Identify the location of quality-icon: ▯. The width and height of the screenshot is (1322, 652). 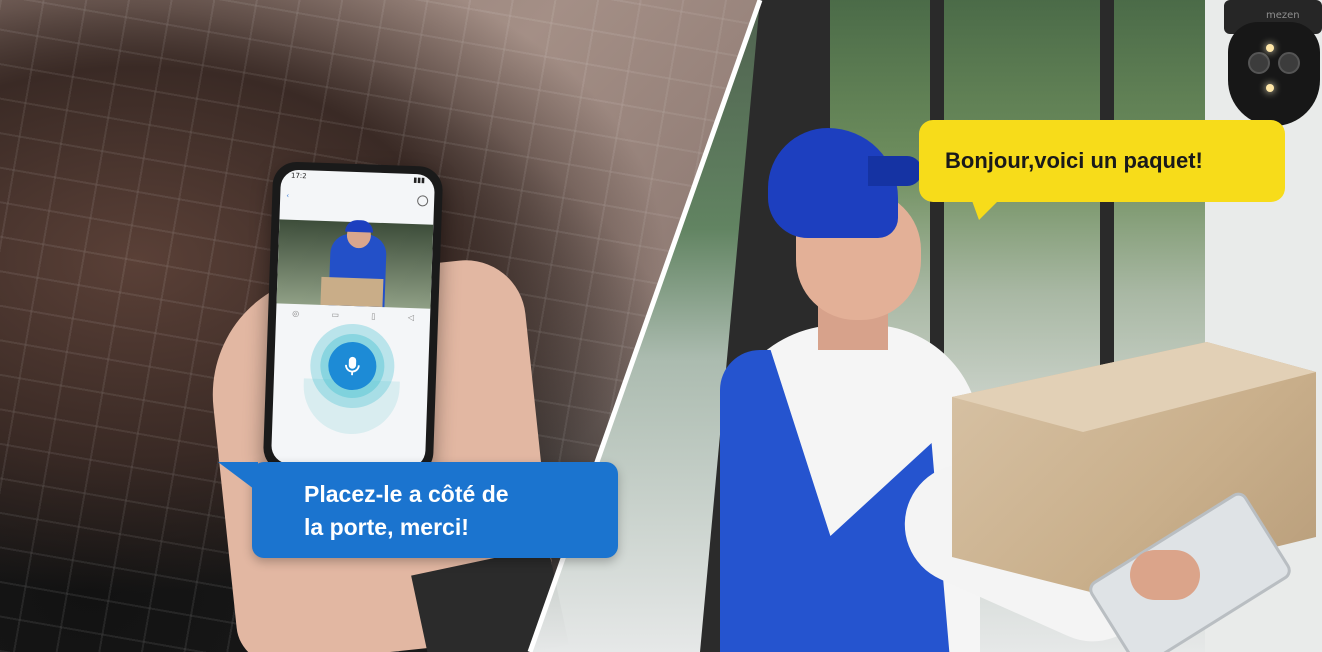
(373, 315).